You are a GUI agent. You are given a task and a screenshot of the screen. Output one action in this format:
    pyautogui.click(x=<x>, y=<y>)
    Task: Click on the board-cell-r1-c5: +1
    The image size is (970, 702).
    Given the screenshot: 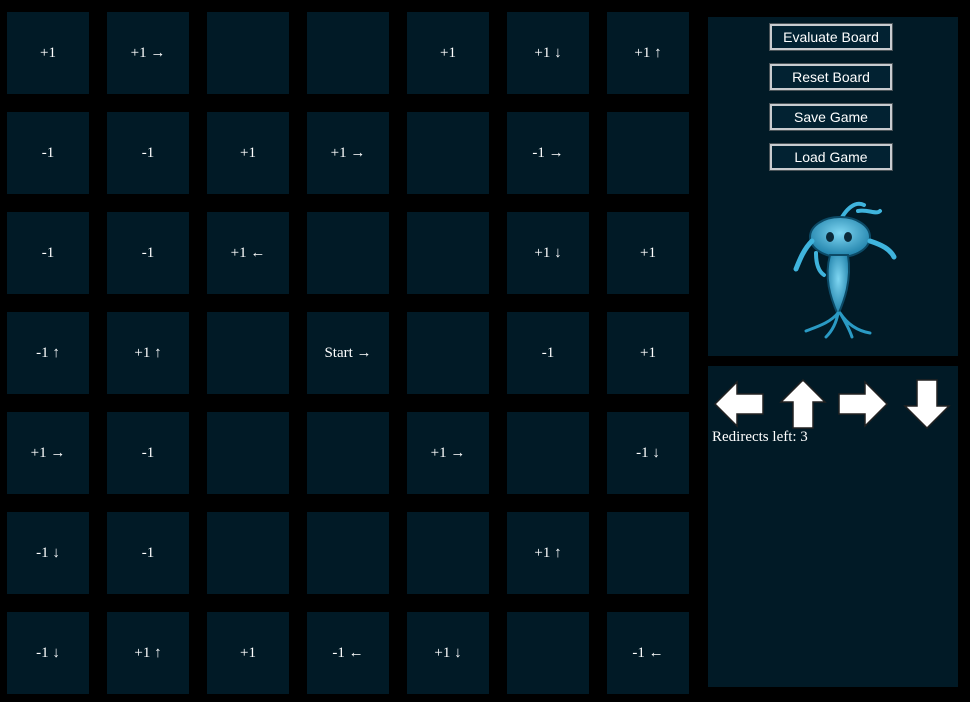 What is the action you would take?
    pyautogui.click(x=448, y=53)
    